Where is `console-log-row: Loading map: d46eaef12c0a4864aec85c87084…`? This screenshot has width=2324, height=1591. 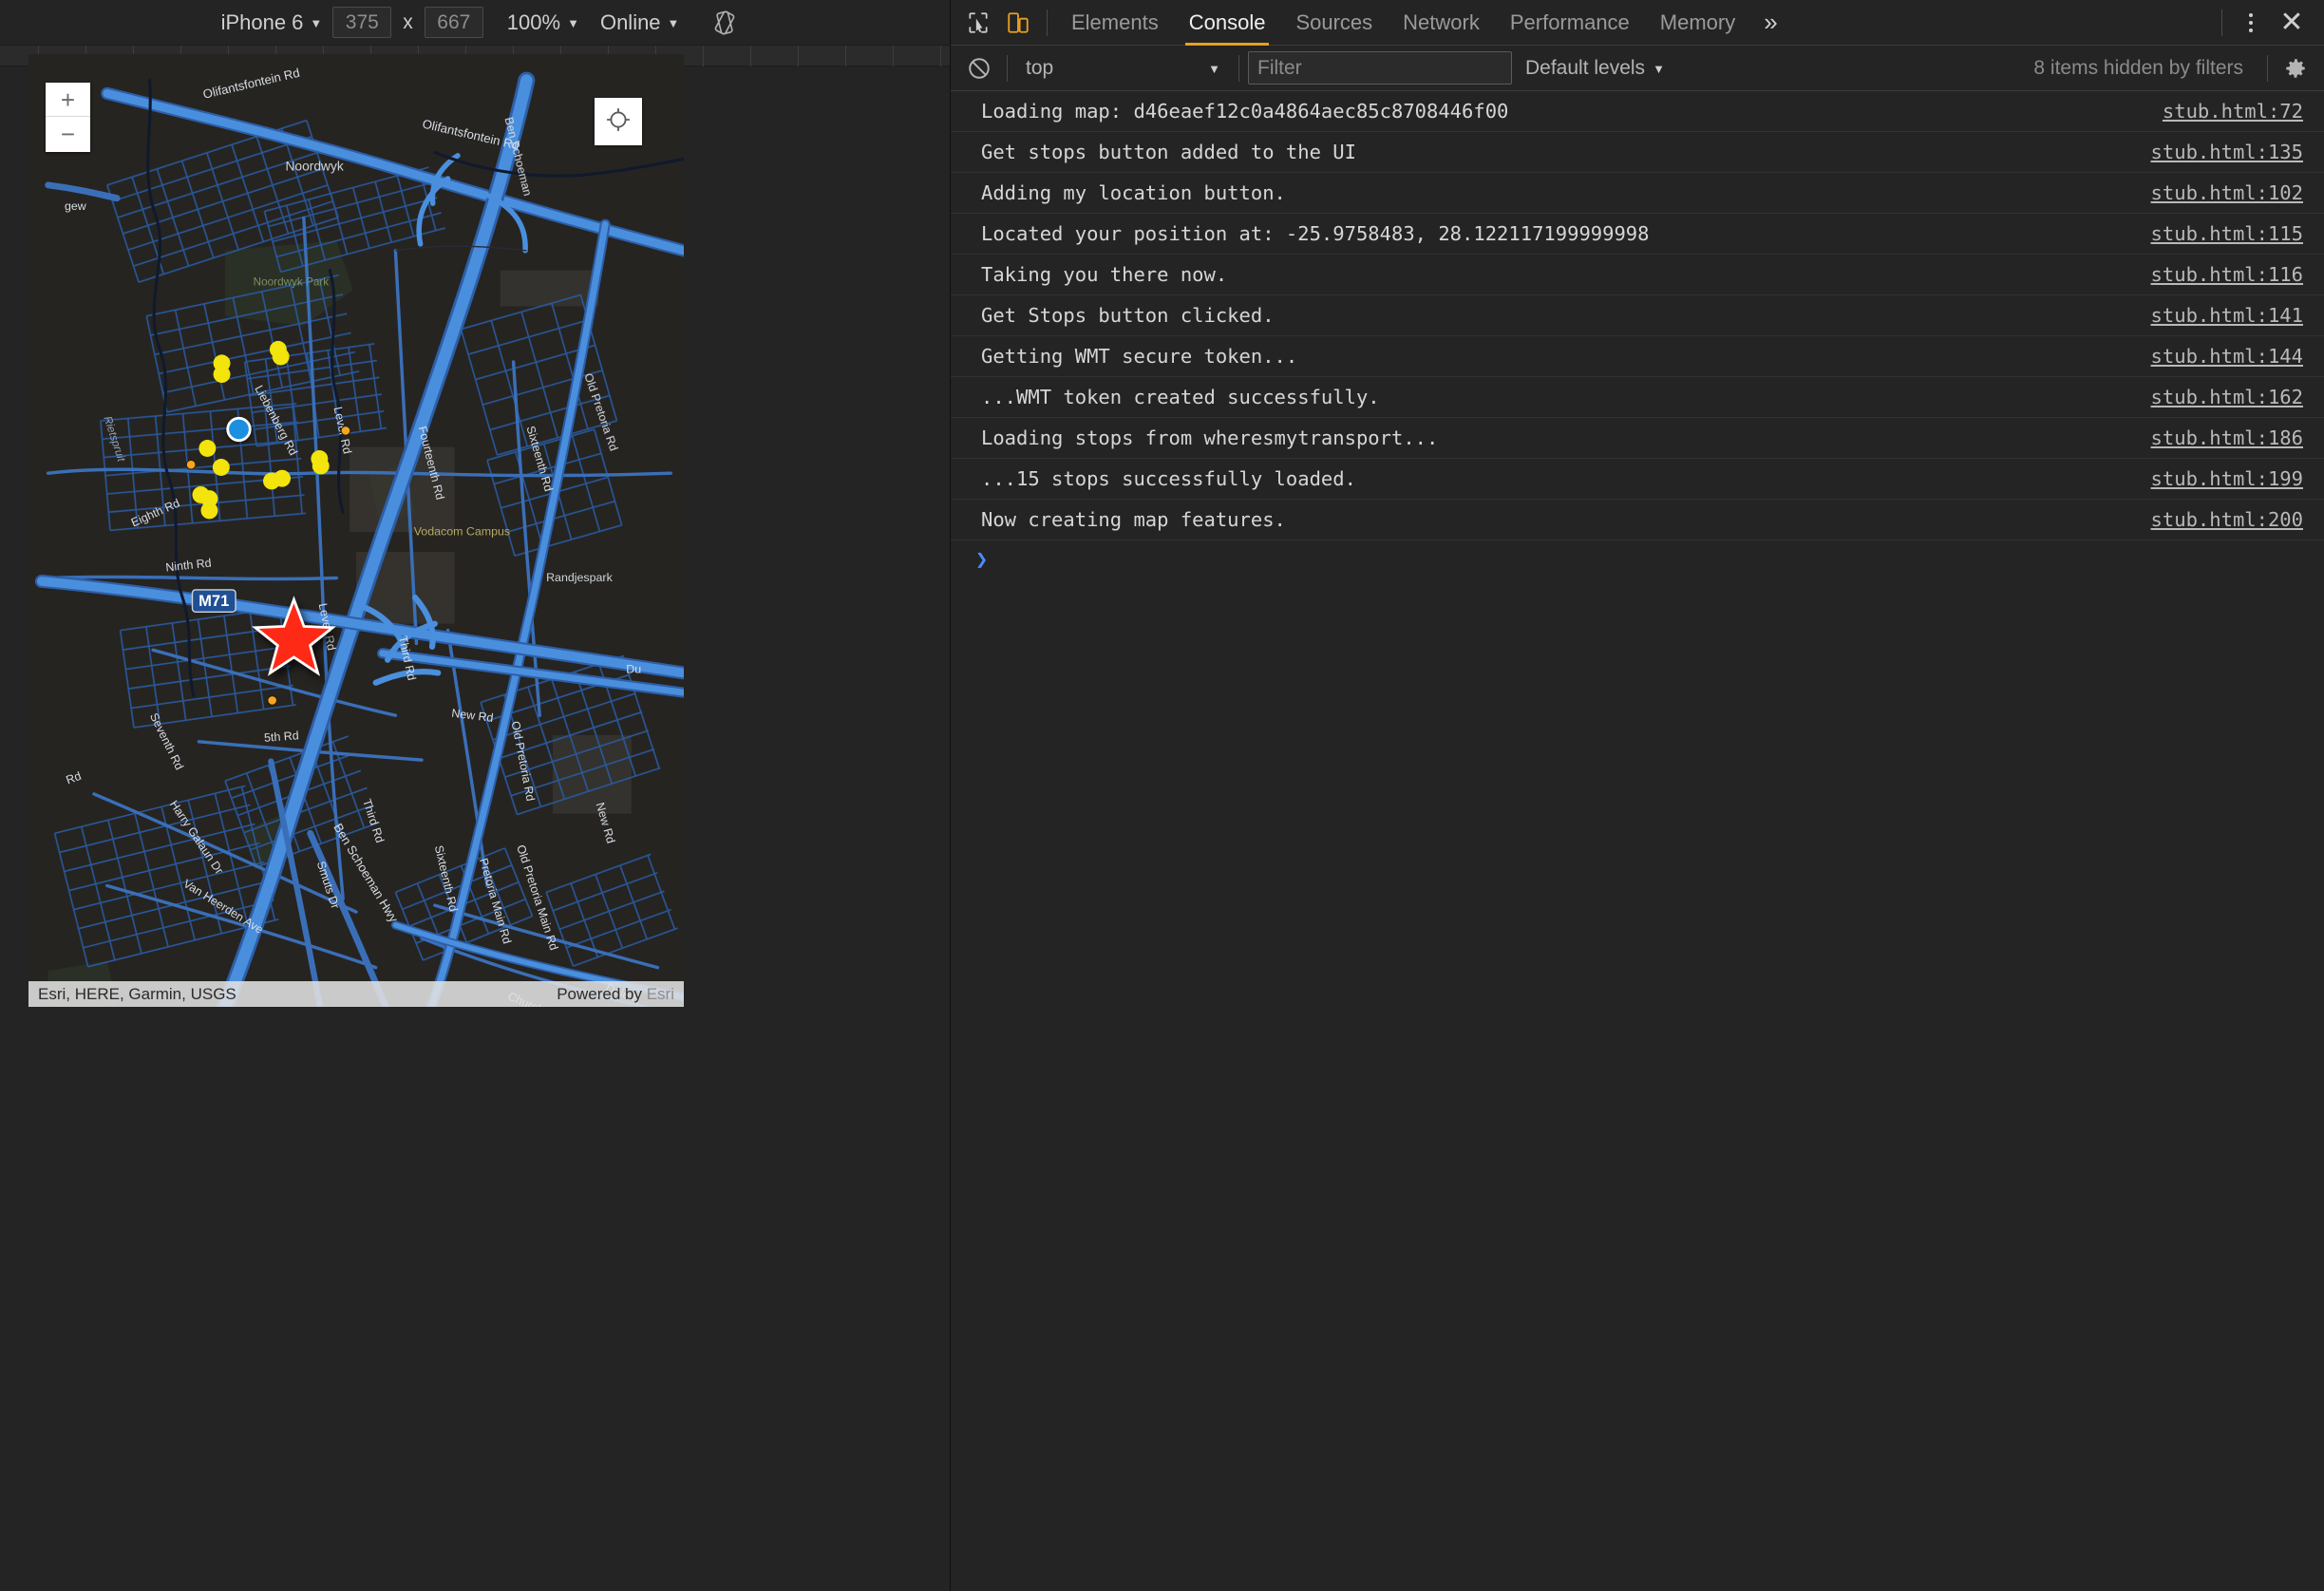
console-log-row: Loading map: d46eaef12c0a4864aec85c87084… is located at coordinates (1637, 111).